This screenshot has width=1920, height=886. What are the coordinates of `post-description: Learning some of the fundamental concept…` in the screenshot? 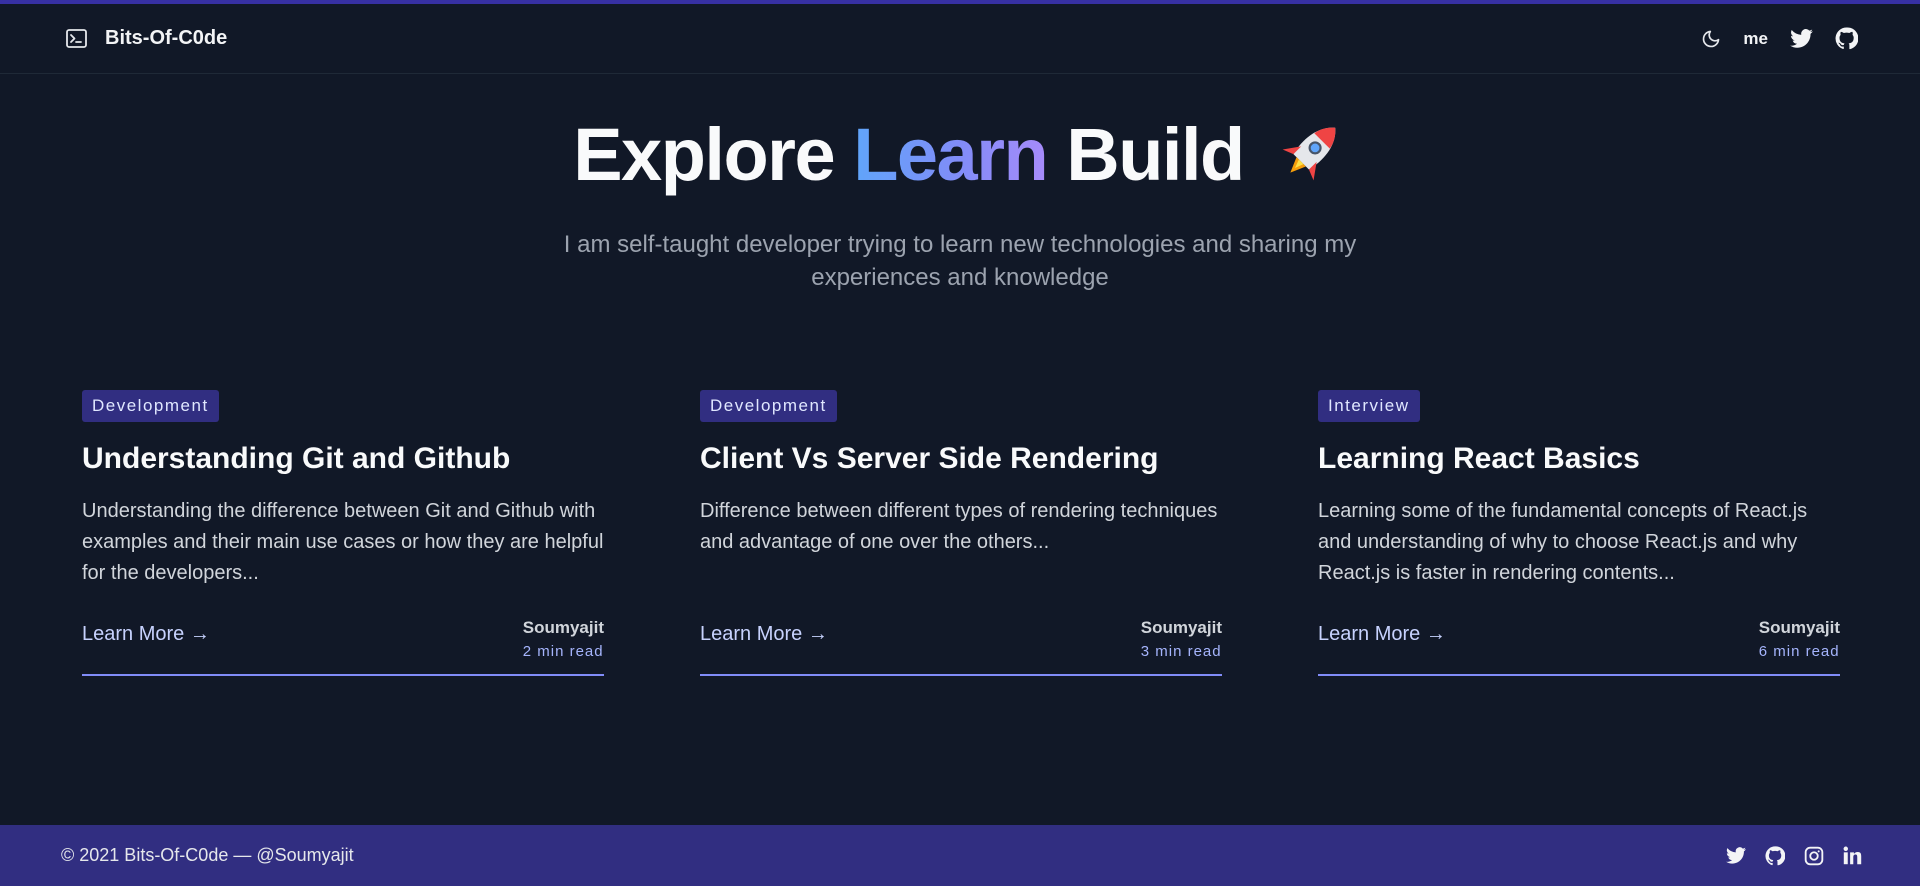 It's located at (1563, 542).